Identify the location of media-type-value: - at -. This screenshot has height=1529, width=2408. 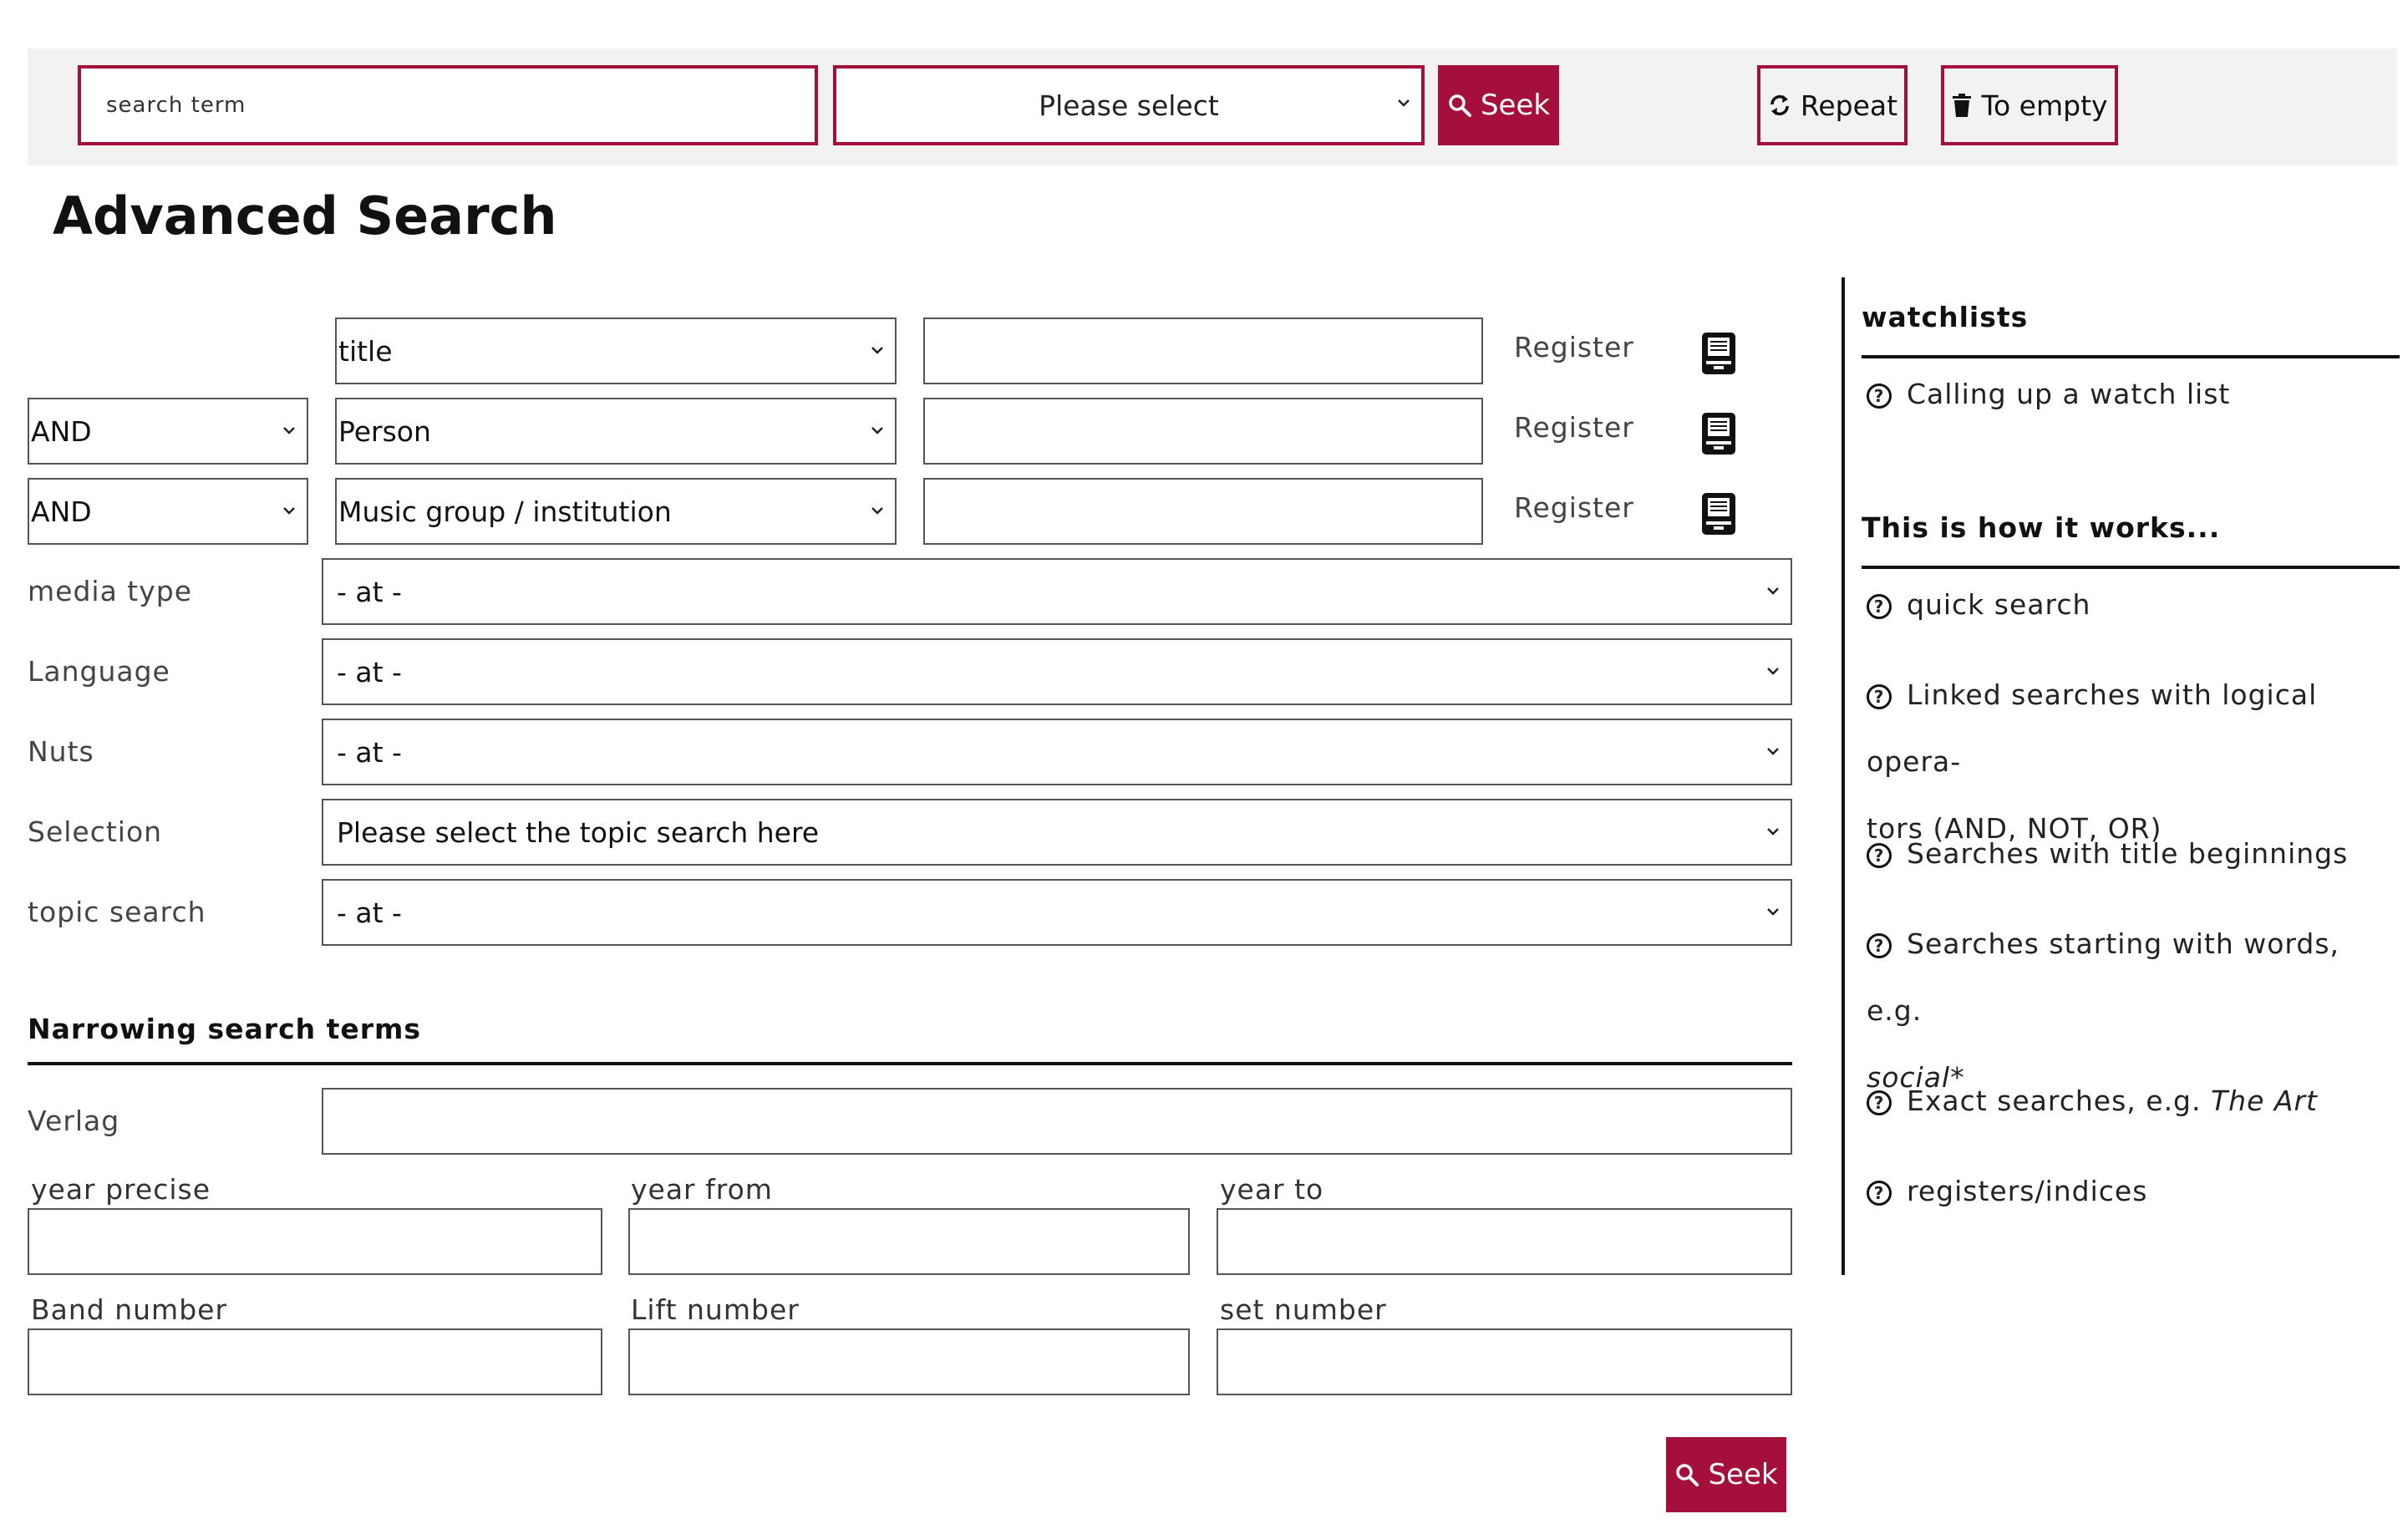
(369, 591).